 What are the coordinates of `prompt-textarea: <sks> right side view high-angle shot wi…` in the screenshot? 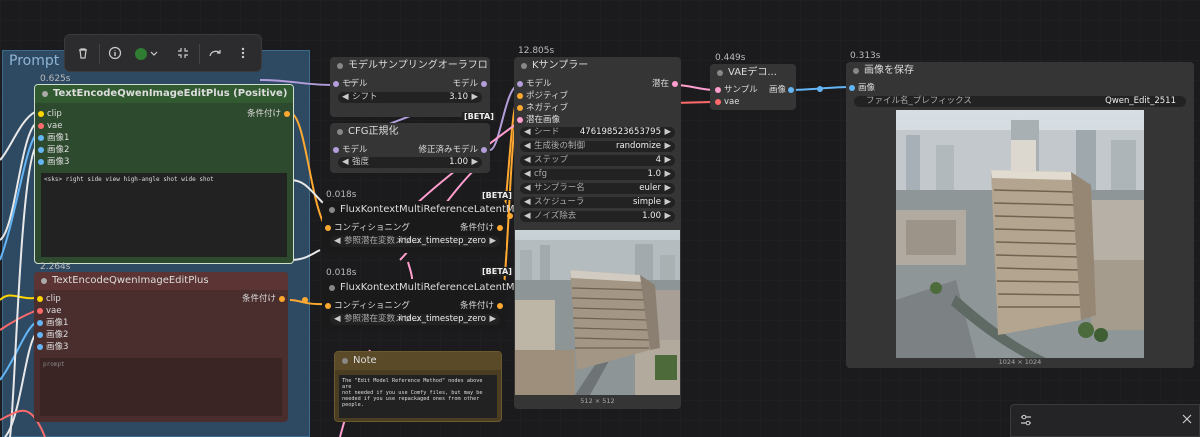 It's located at (164, 215).